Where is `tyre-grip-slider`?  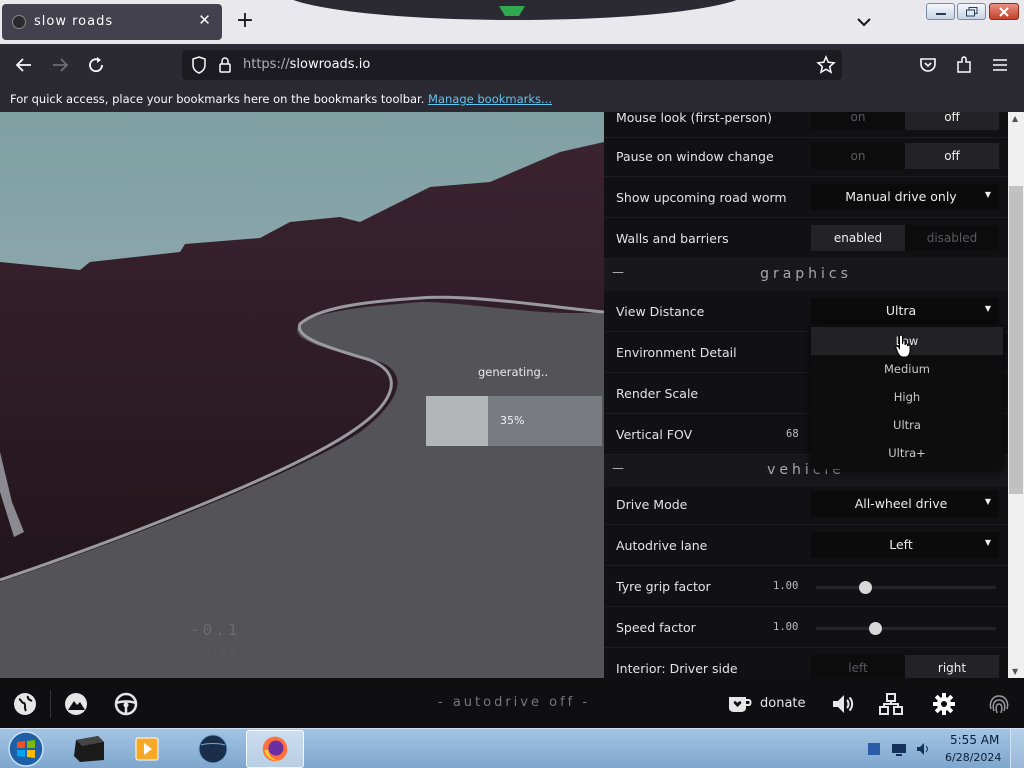 tyre-grip-slider is located at coordinates (906, 587).